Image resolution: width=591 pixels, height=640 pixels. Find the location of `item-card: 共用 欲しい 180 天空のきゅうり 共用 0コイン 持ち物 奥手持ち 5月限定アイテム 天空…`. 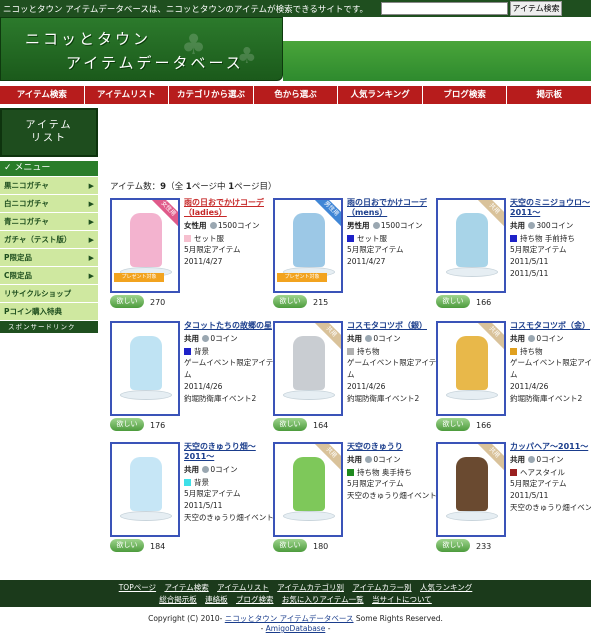

item-card: 共用 欲しい 180 天空のきゅうり 共用 0コイン 持ち物 奥手持ち 5月限定アイテム 天空… is located at coordinates (355, 501).